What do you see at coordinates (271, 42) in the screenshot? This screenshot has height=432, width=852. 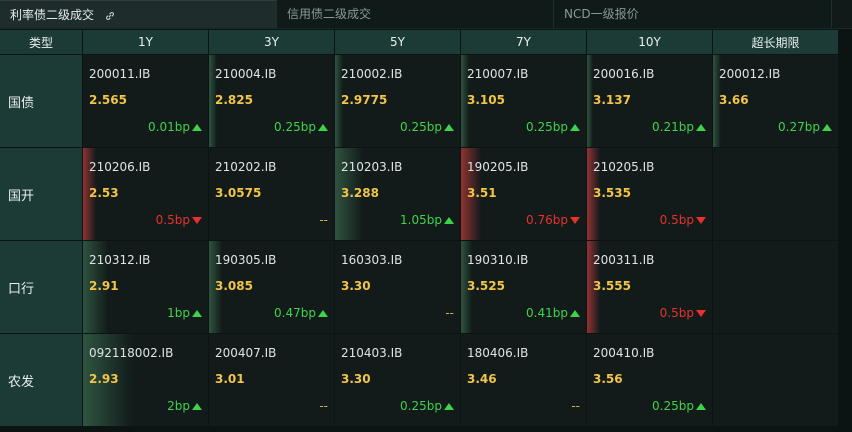 I see `header-tenor-3y: 3Y` at bounding box center [271, 42].